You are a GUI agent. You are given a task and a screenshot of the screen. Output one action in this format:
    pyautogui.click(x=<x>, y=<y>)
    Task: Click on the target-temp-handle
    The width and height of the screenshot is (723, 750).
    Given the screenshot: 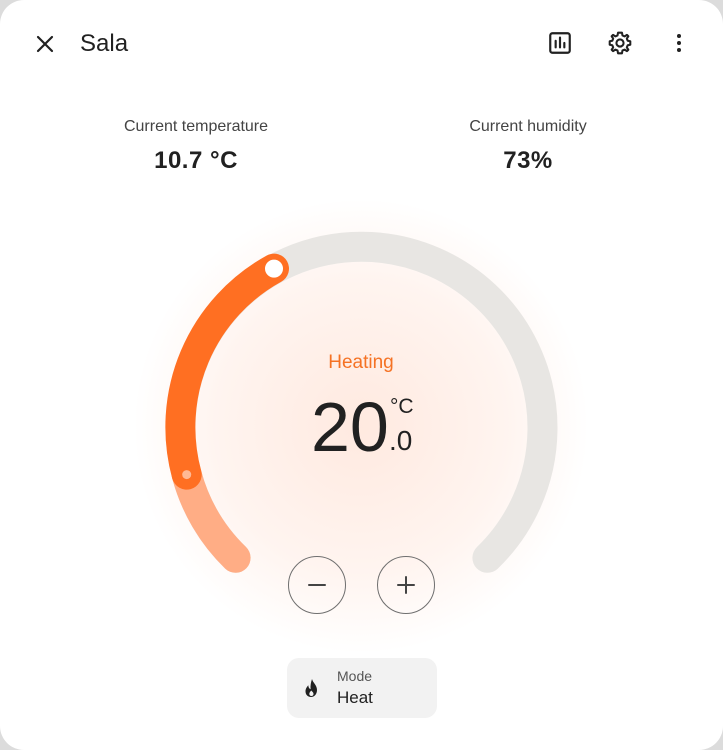 What is the action you would take?
    pyautogui.click(x=274, y=268)
    